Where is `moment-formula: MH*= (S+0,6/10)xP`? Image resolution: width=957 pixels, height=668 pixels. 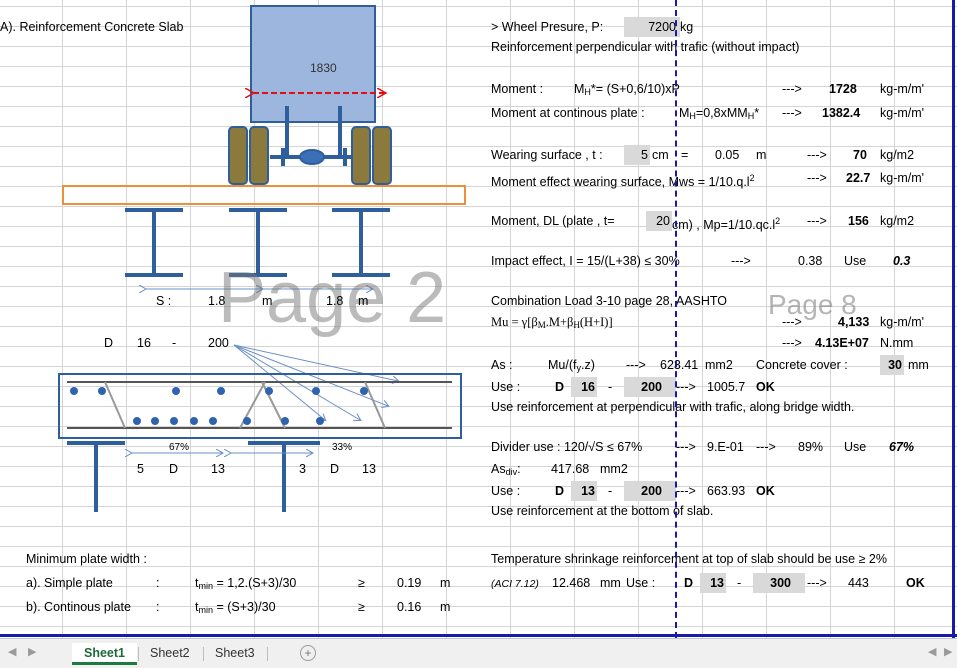
moment-formula: MH*= (S+0,6/10)xP is located at coordinates (627, 89).